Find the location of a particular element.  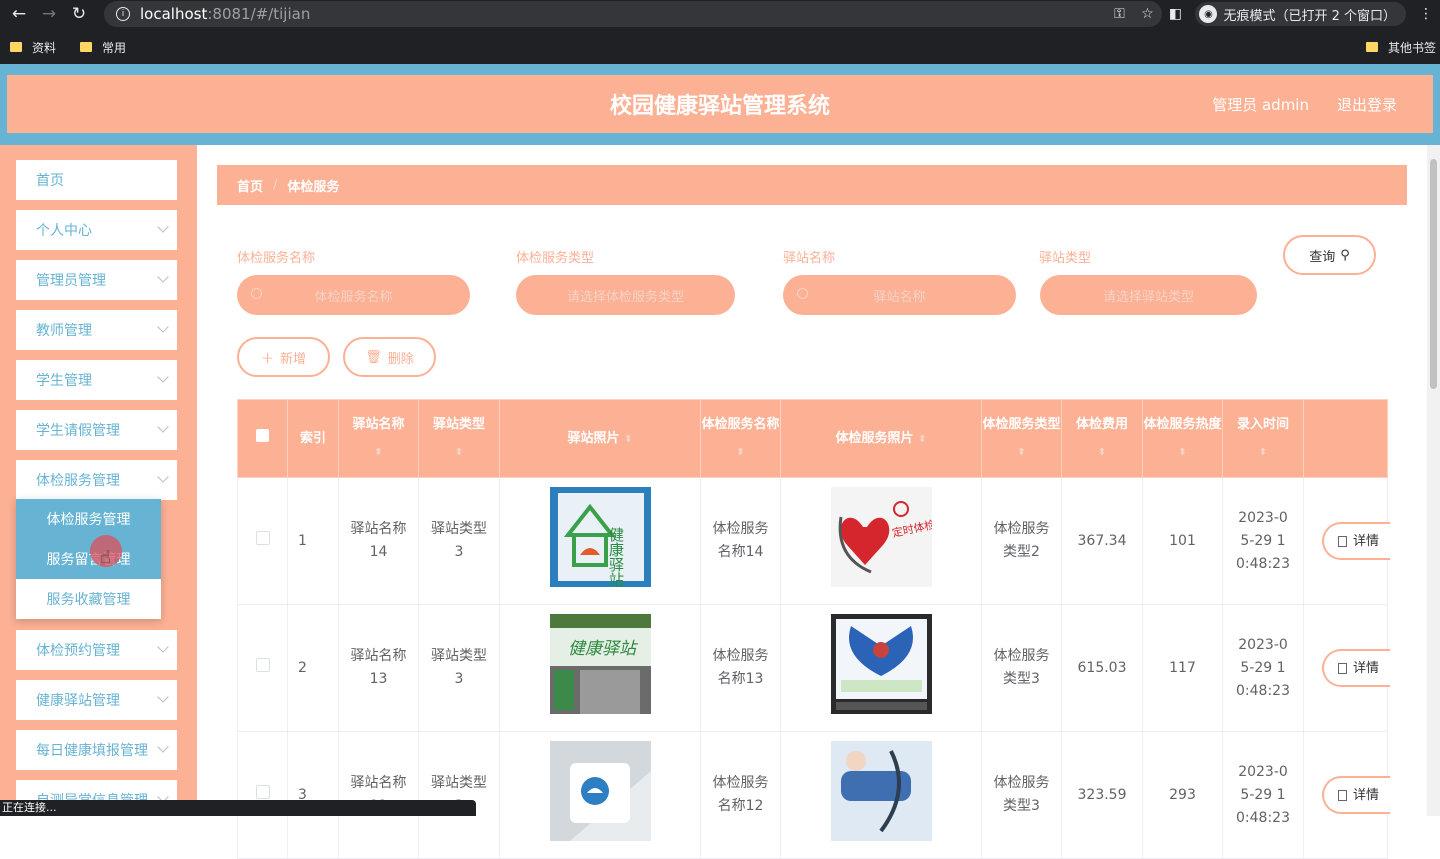

submenu-item-messages: 服务留言管理 is located at coordinates (88, 559).